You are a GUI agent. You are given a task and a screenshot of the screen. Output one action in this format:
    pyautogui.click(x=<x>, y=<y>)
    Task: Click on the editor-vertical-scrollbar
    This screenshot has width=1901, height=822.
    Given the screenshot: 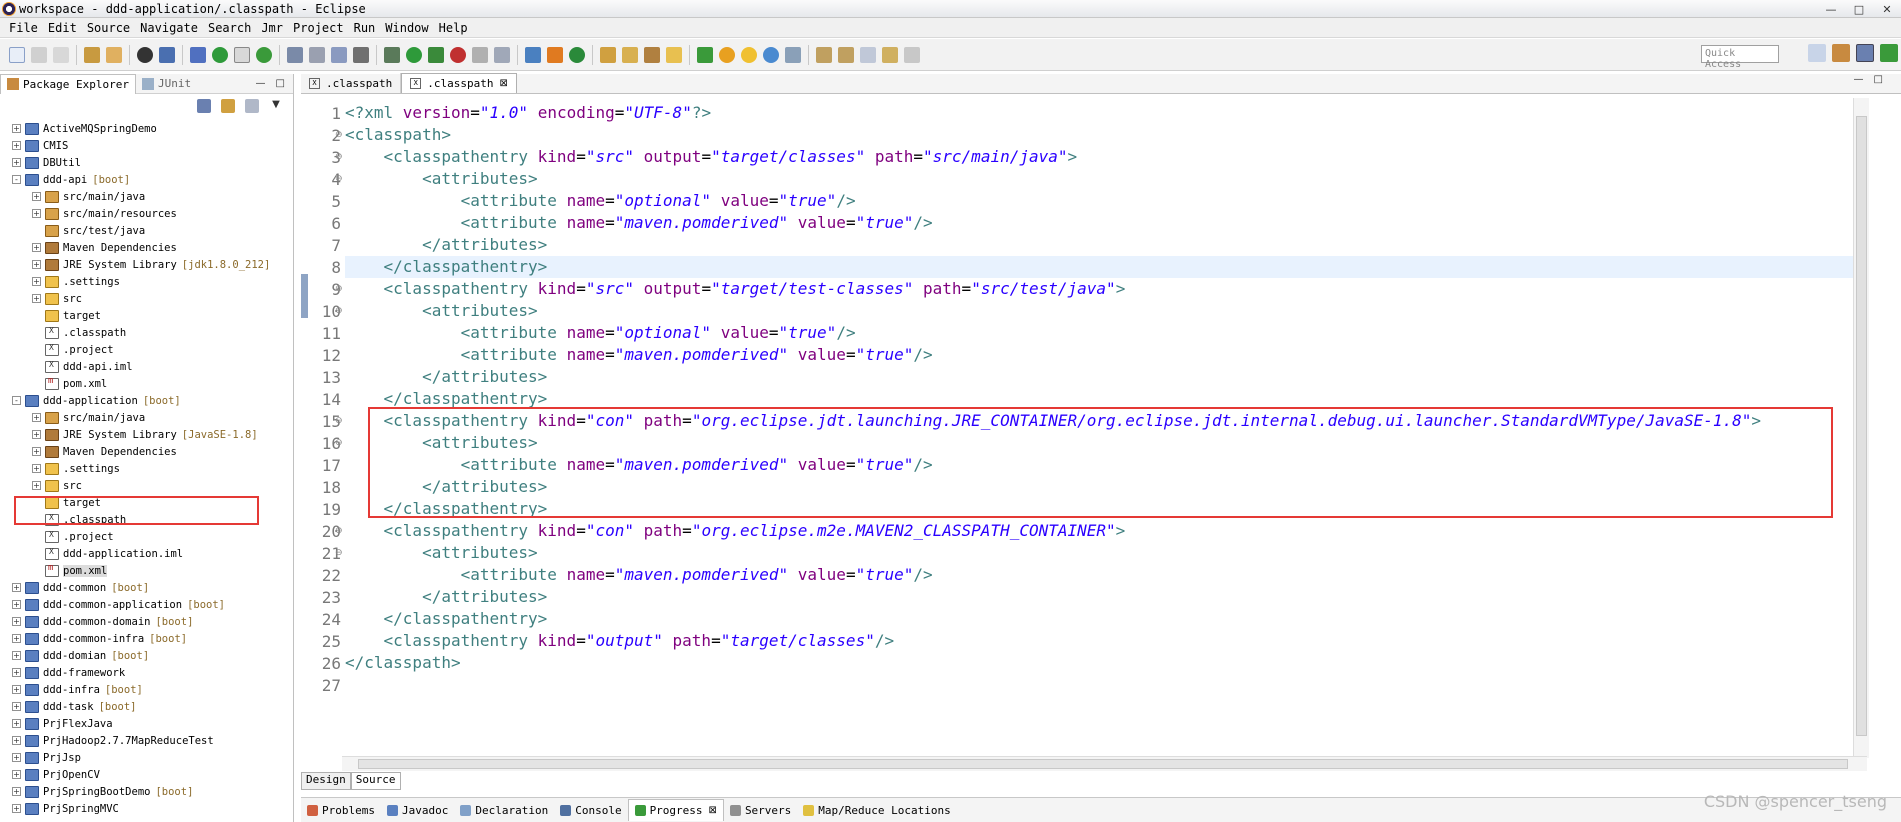 What is the action you would take?
    pyautogui.click(x=1861, y=428)
    